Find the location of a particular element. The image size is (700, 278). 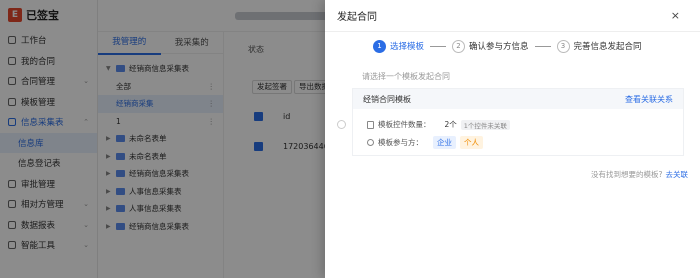

step-indicator: 1 选择模板 2 确认参与方信息 3 完善信息发起合同 is located at coordinates (507, 46).